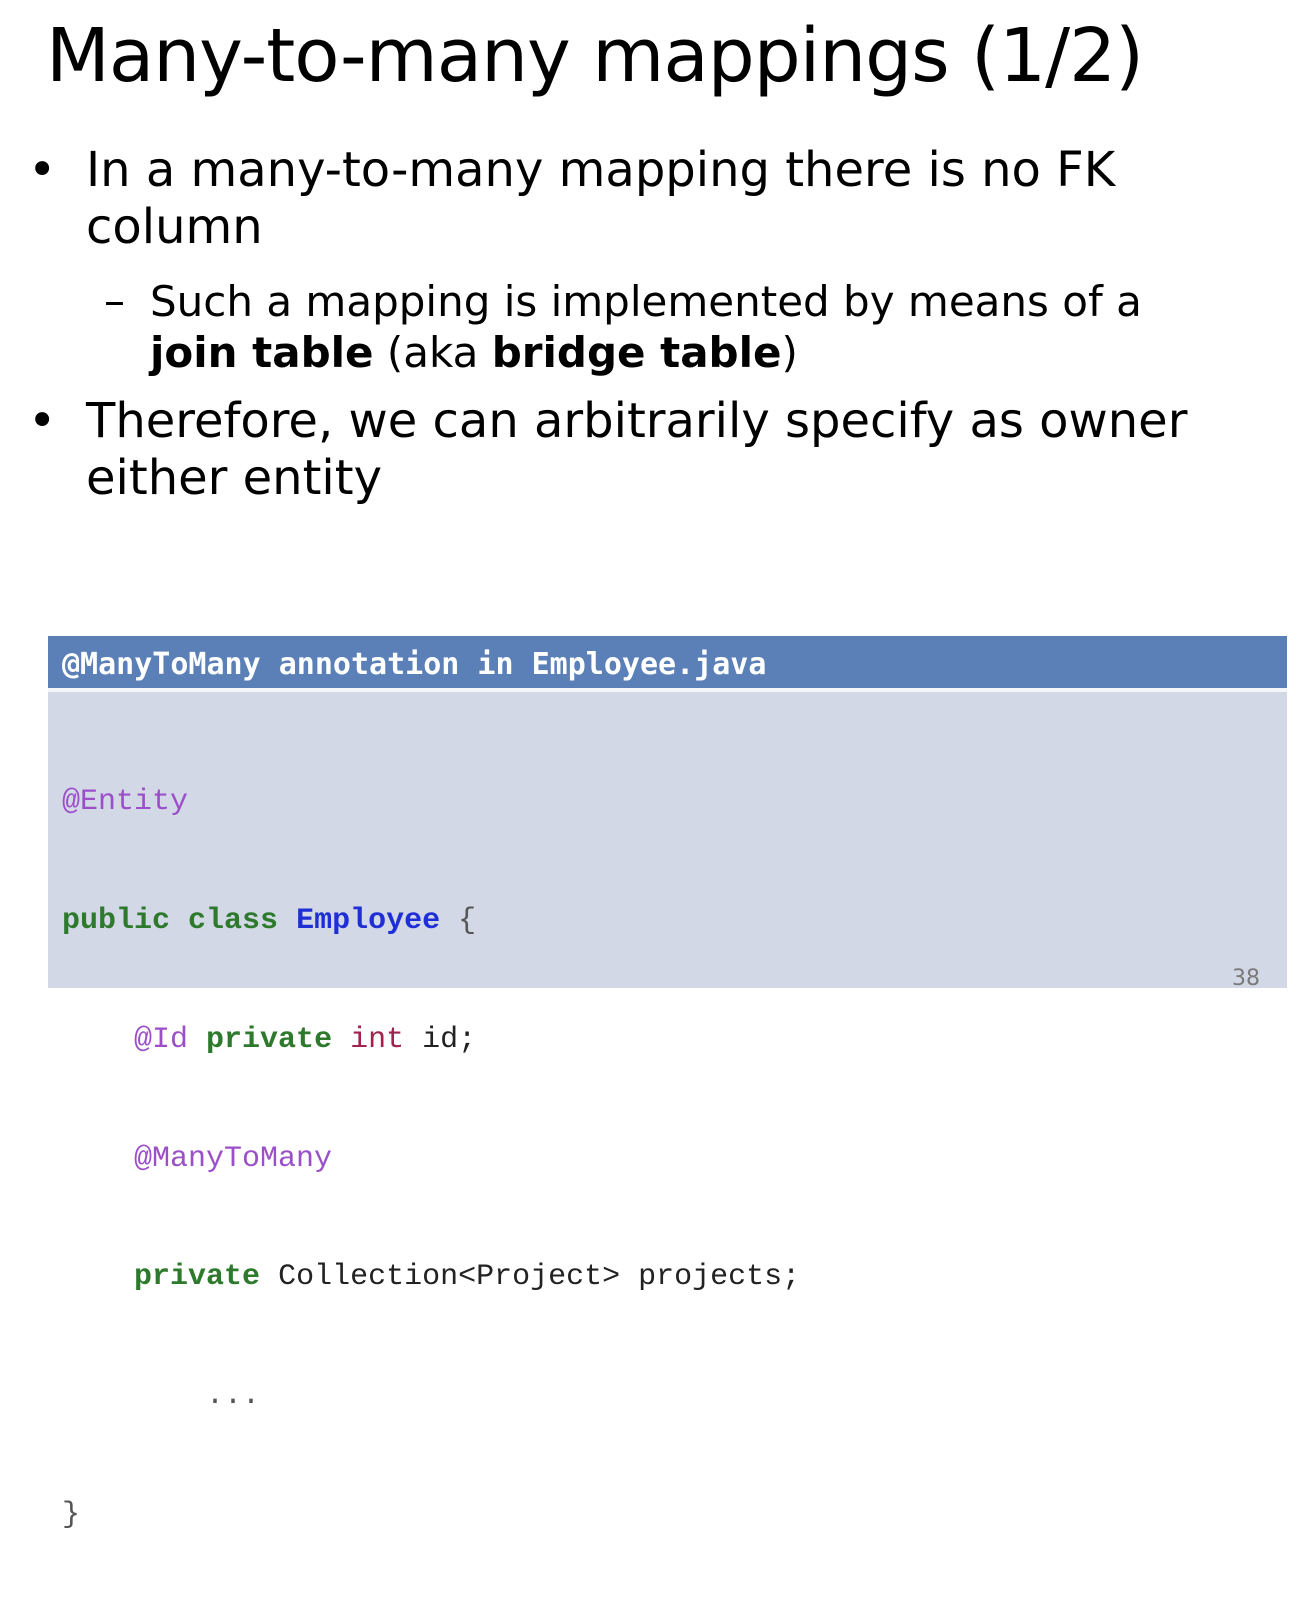 The image size is (1304, 1615). Describe the element at coordinates (636, 352) in the screenshot. I see `bold-term: bridge table` at that location.